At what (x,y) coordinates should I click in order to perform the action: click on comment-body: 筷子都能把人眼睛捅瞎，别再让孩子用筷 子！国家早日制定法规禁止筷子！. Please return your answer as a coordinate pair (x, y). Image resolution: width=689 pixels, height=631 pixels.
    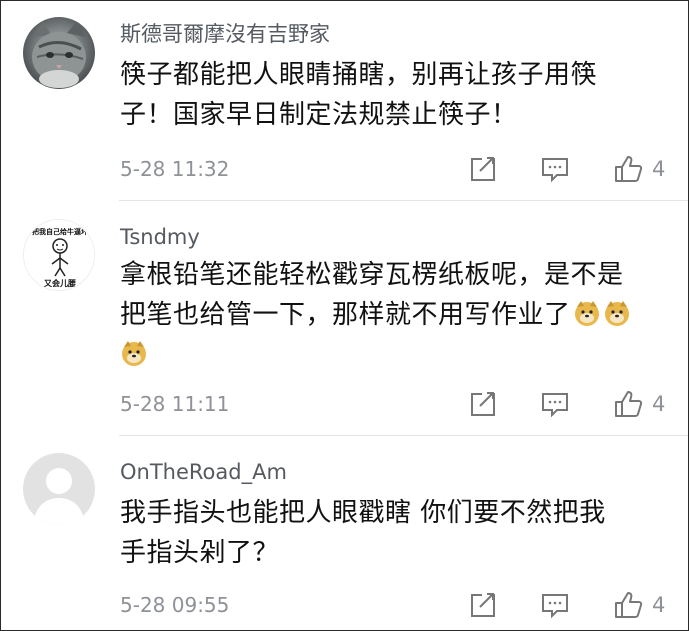
    Looking at the image, I should click on (392, 95).